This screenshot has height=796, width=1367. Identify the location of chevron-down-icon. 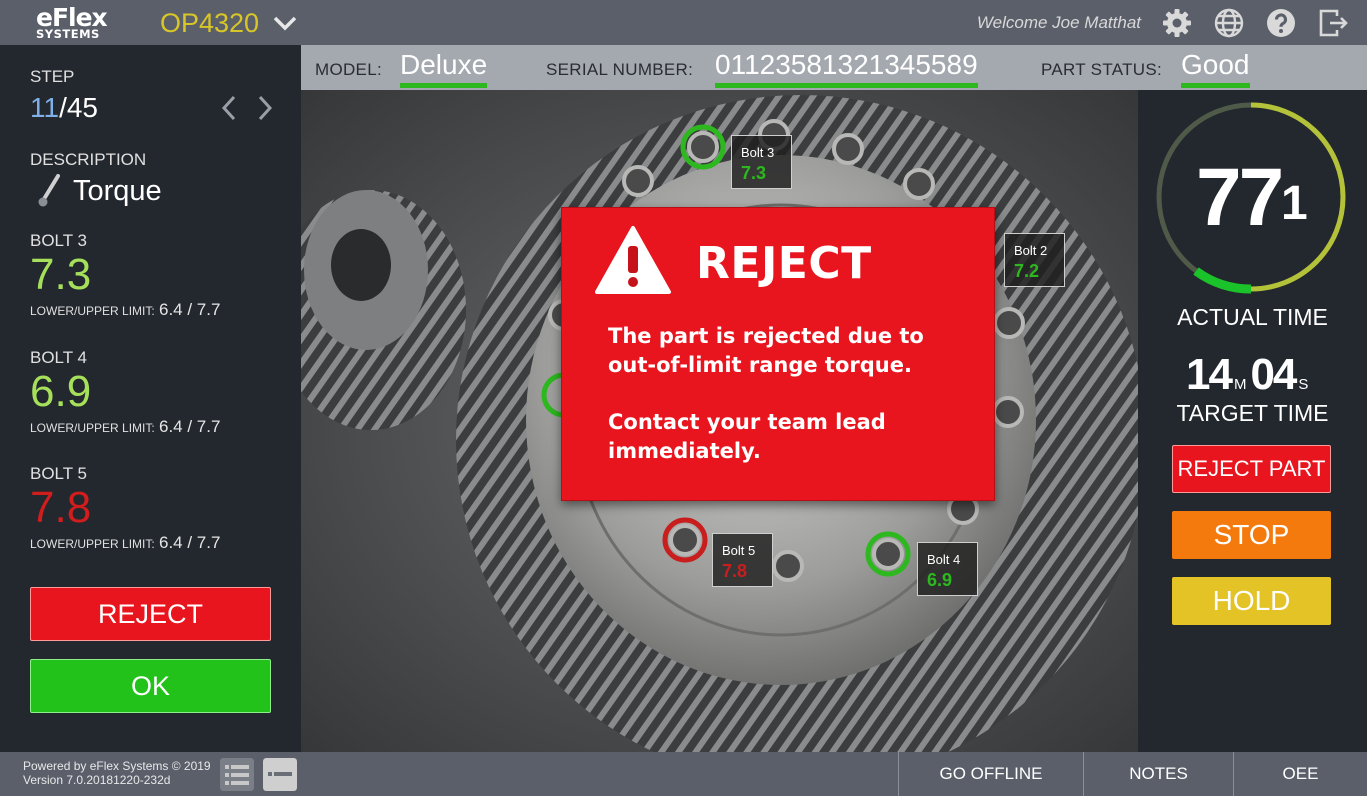
(285, 23).